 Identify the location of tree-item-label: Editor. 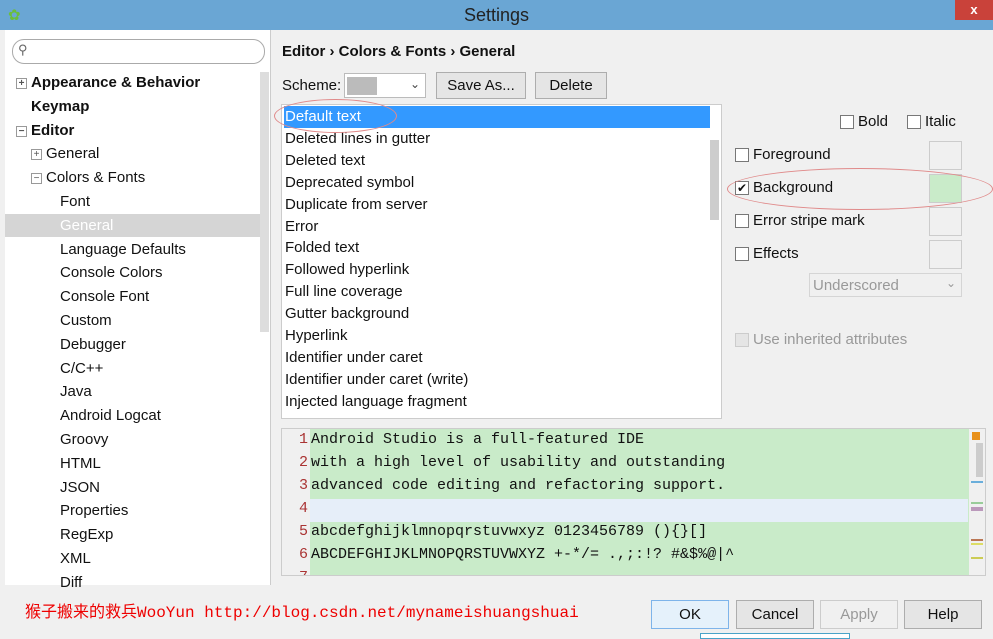
(53, 130).